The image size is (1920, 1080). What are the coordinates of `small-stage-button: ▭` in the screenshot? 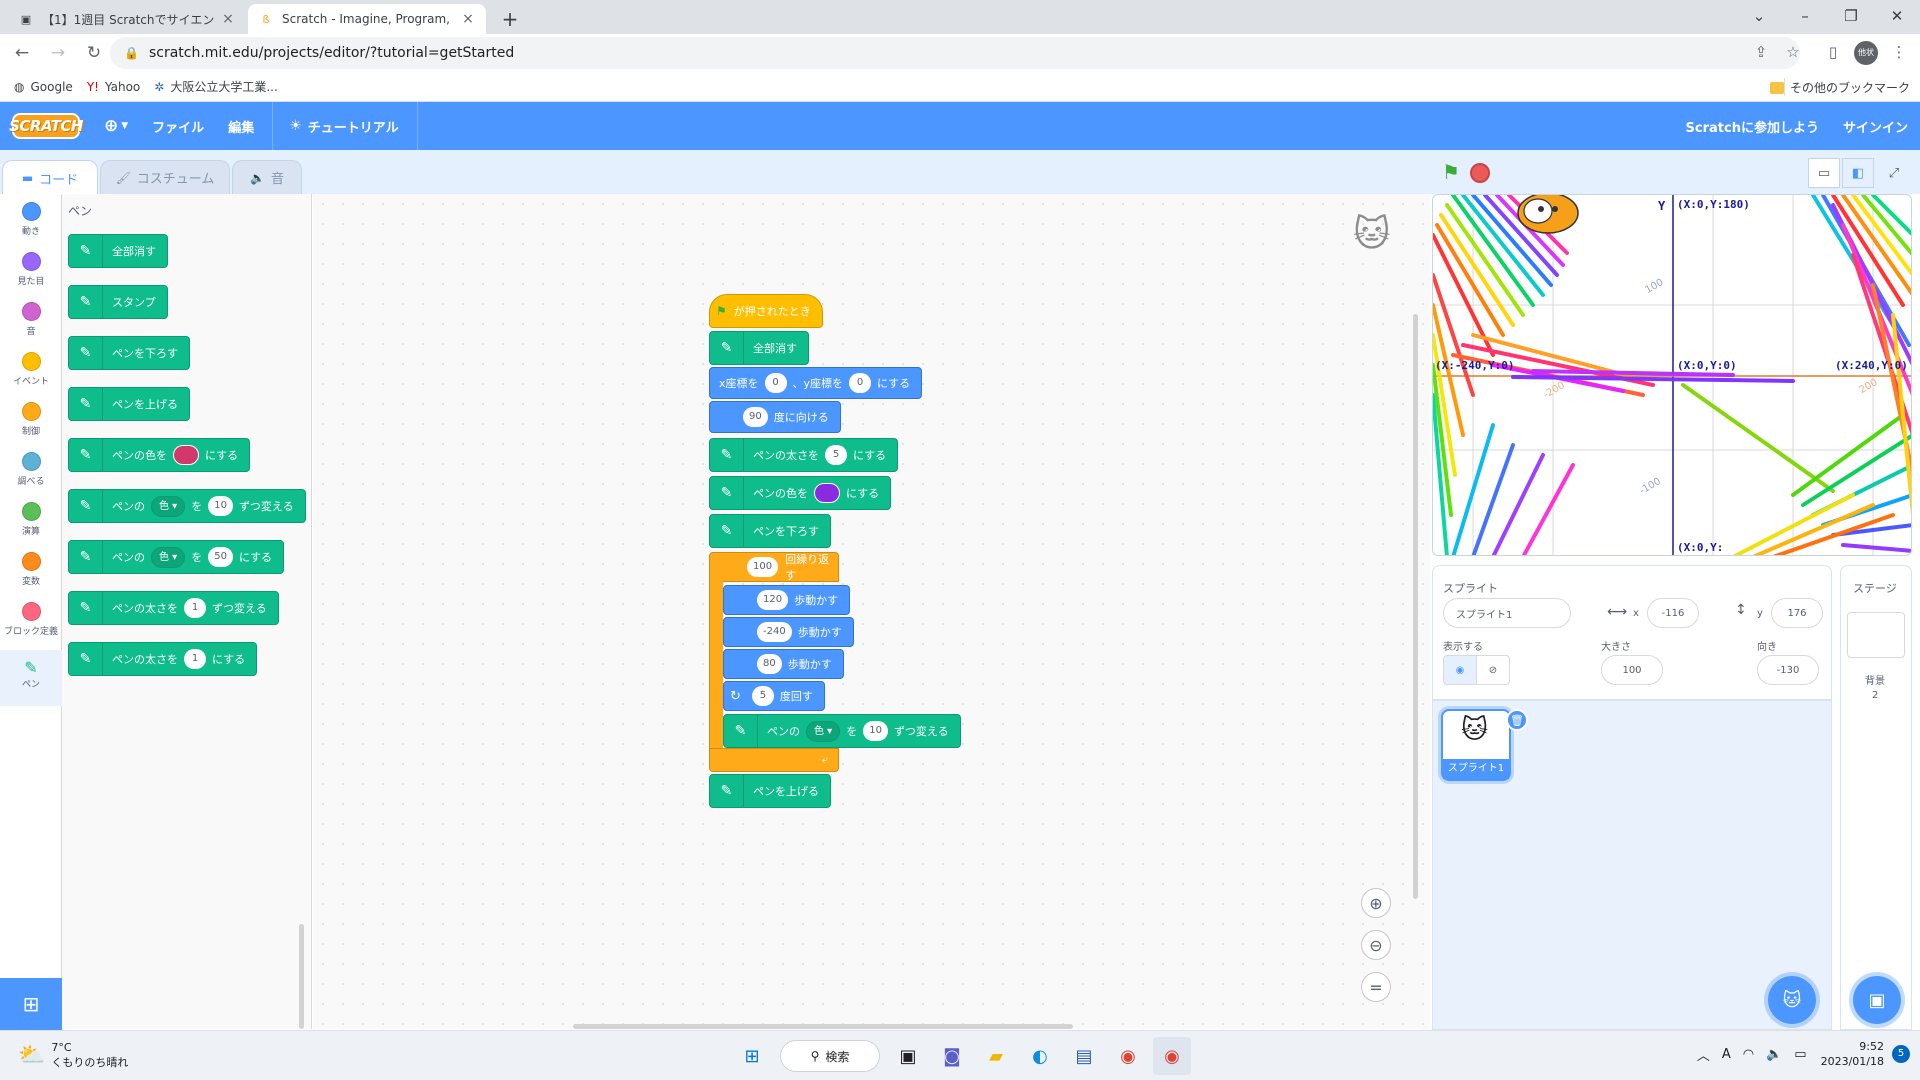 It's located at (1824, 173).